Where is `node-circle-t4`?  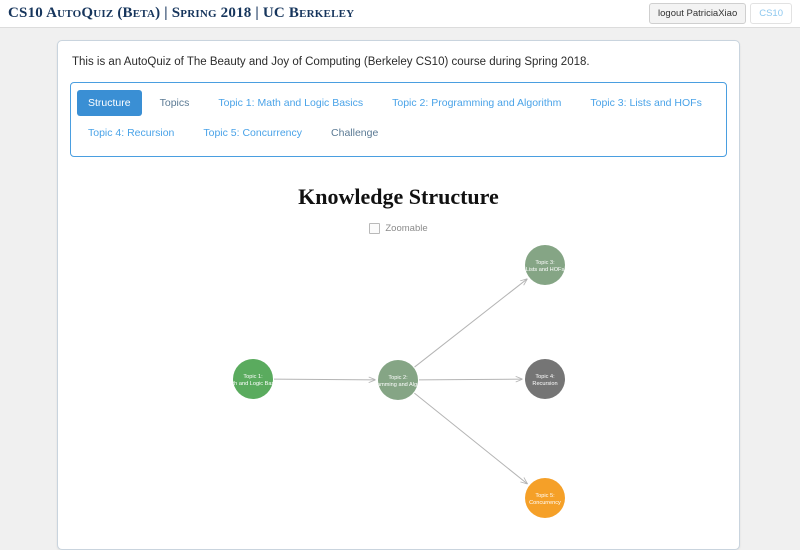
node-circle-t4 is located at coordinates (545, 379).